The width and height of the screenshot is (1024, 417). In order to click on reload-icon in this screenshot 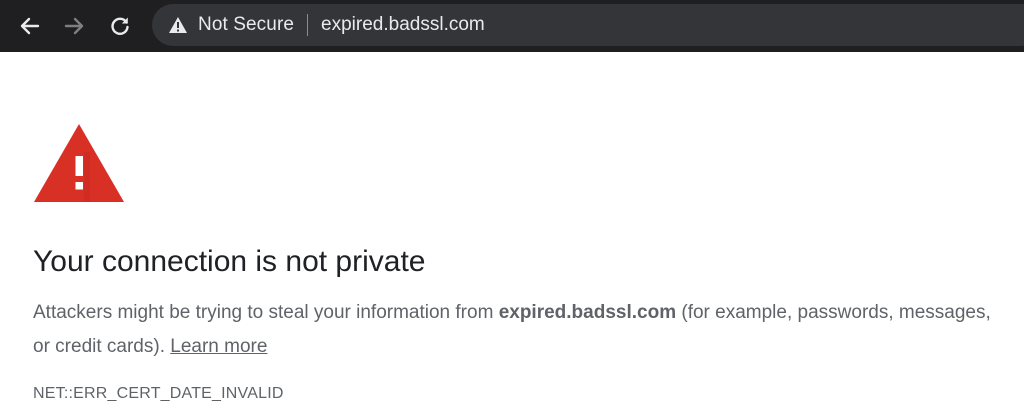, I will do `click(120, 26)`.